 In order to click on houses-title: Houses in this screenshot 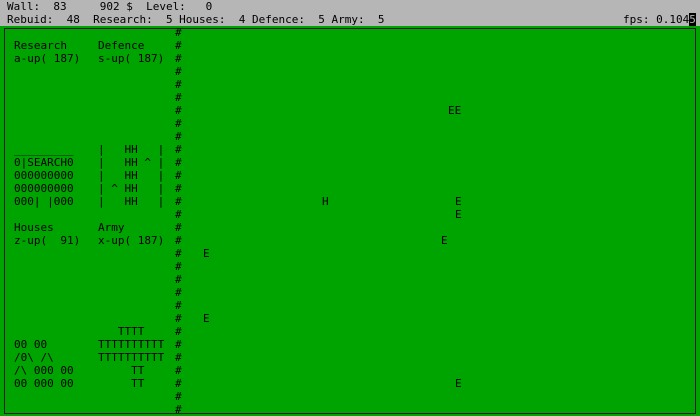, I will do `click(34, 227)`.